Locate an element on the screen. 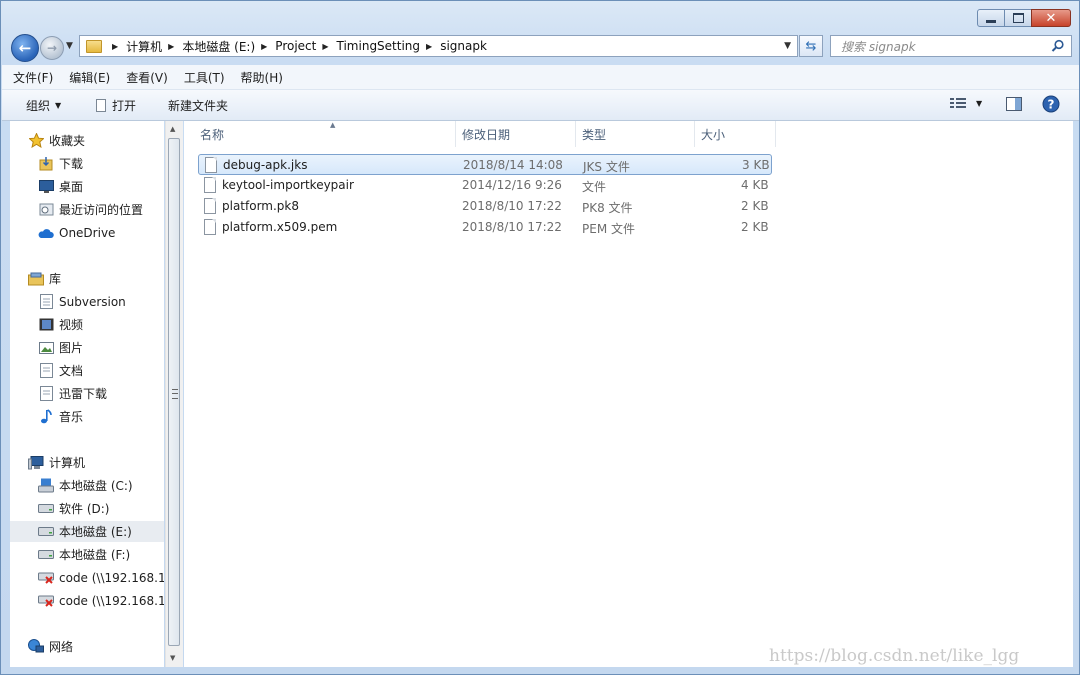  open-button: 打开 is located at coordinates (116, 105).